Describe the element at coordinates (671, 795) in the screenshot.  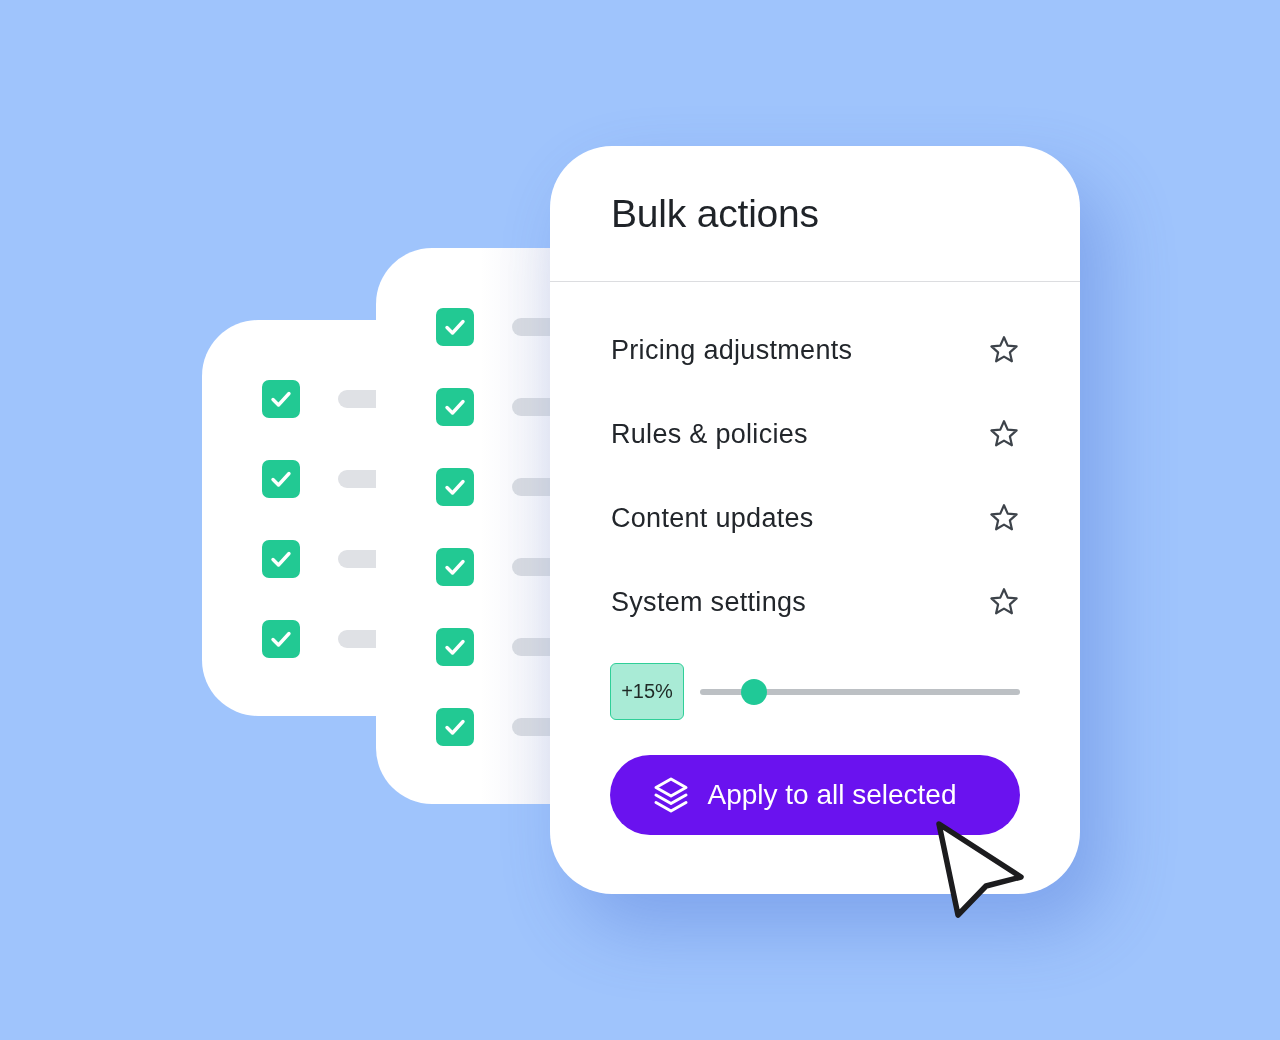
I see `layers-icon` at that location.